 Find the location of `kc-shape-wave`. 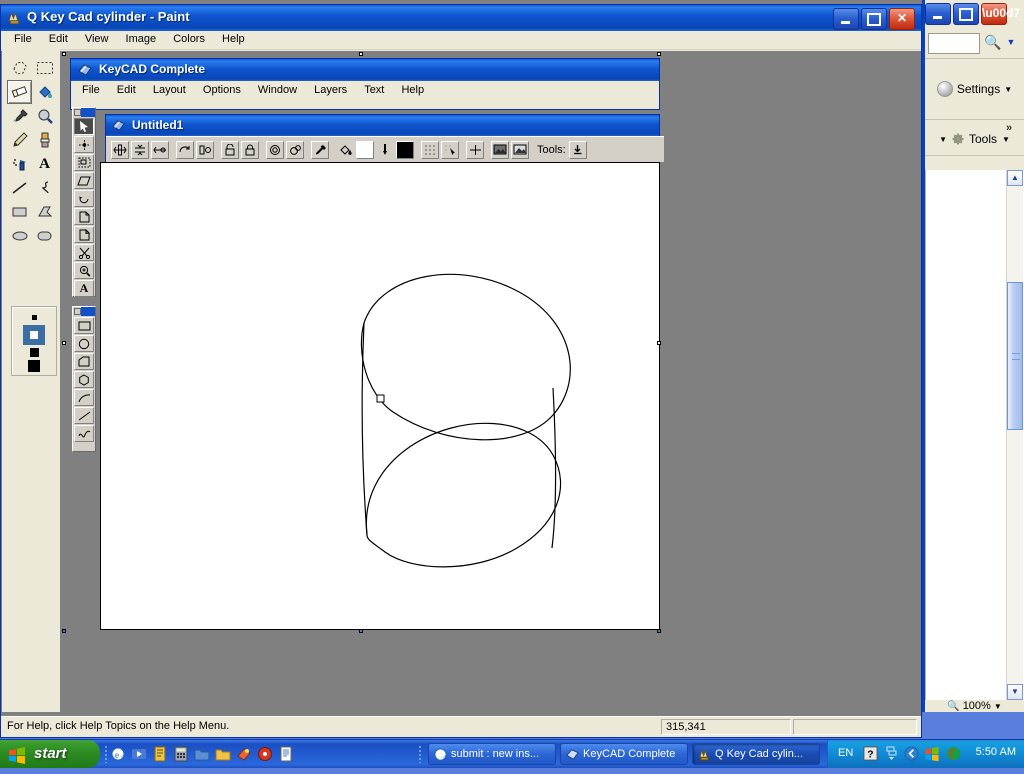

kc-shape-wave is located at coordinates (84, 433).